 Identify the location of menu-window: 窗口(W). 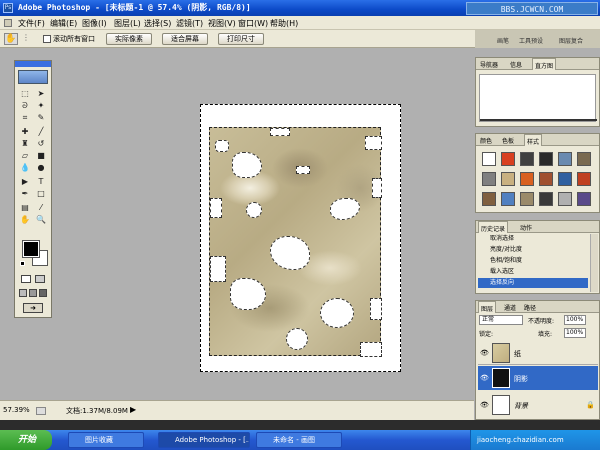
(253, 23).